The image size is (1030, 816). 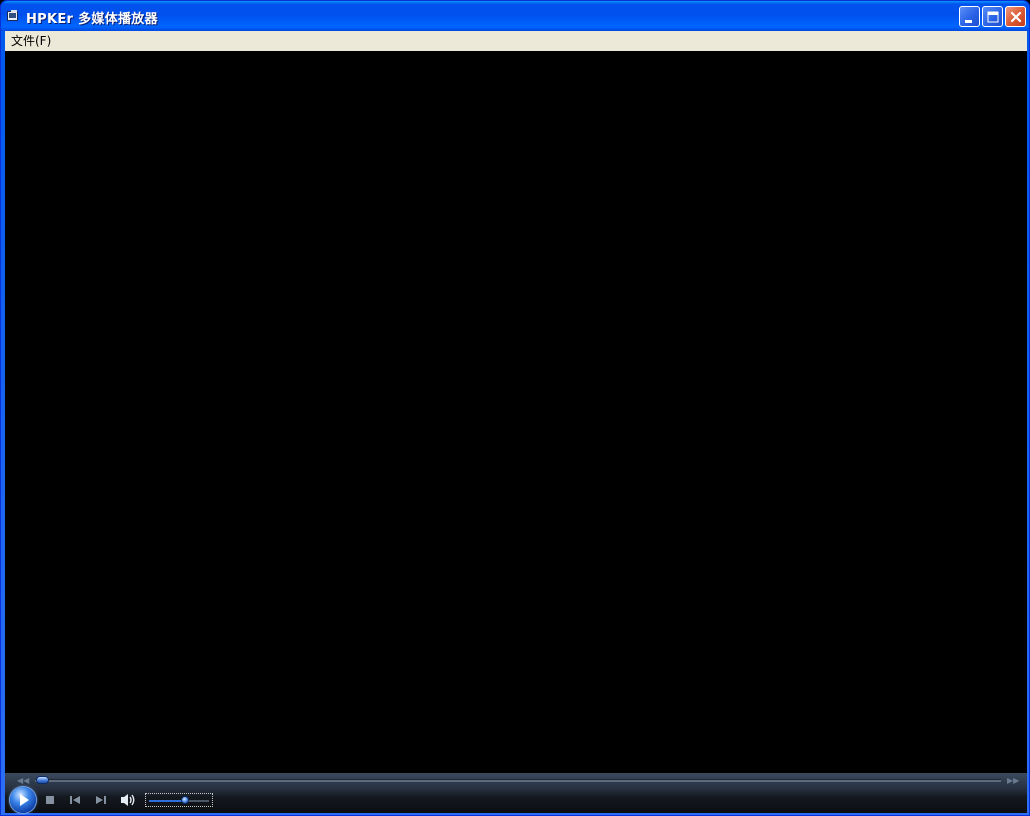 I want to click on mute-button, so click(x=128, y=800).